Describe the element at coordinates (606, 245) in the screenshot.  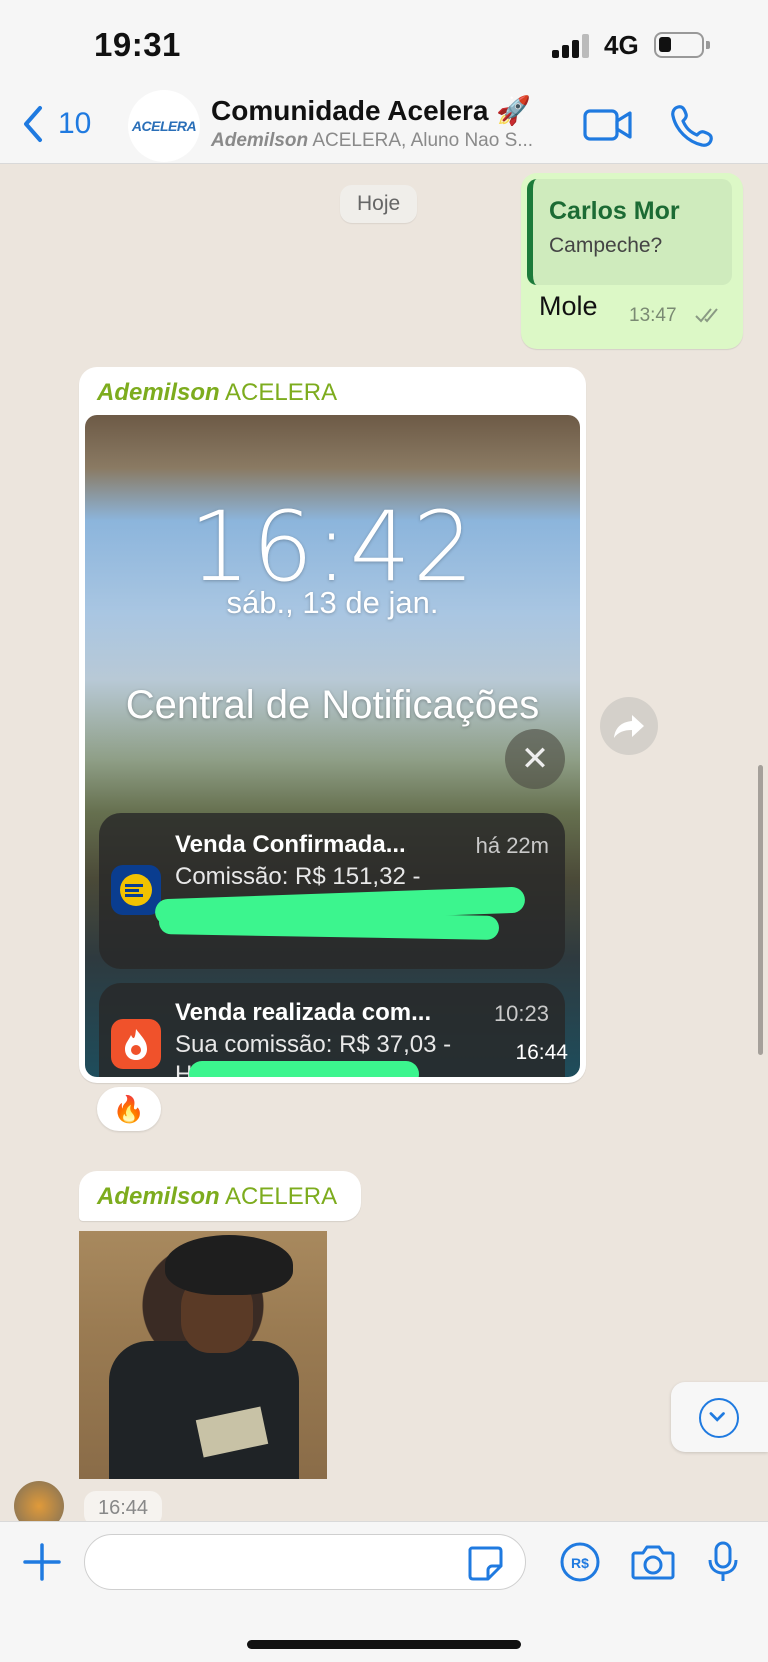
I see `reply-text: Campeche?` at that location.